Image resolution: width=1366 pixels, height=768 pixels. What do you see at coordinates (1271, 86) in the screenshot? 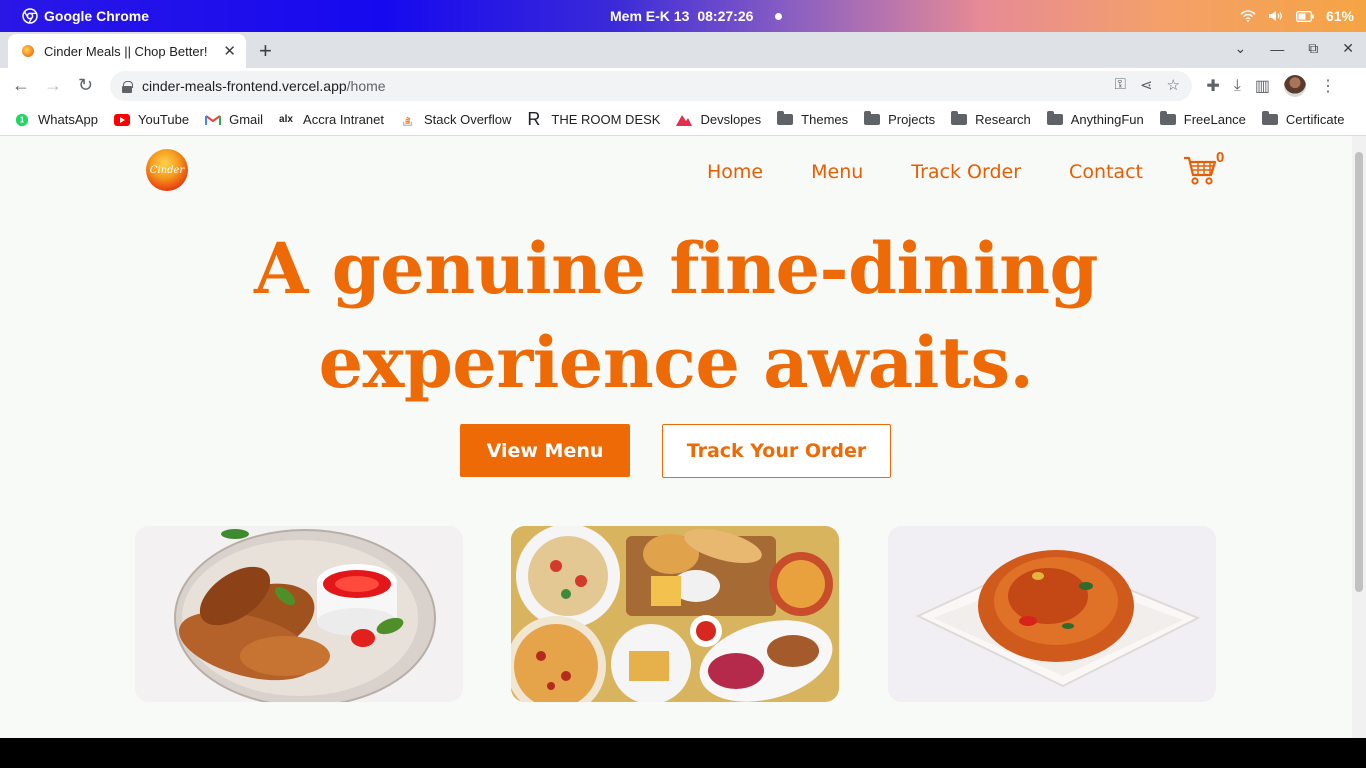
I see `toolbar-right: ✚ ⤓ ▥ ⋮` at bounding box center [1271, 86].